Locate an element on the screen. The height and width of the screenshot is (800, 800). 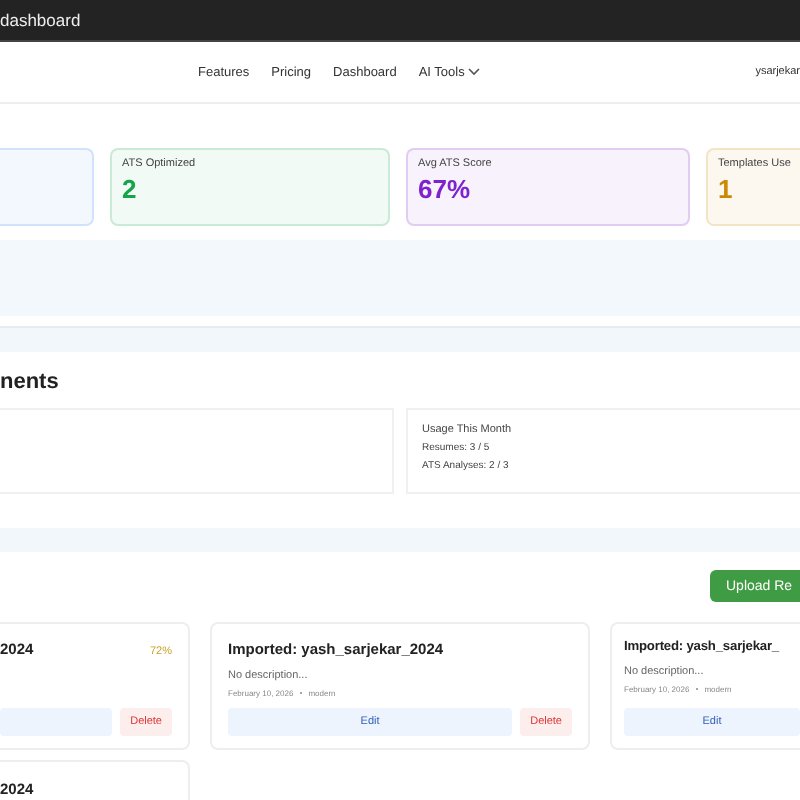
stat-value: 2 is located at coordinates (130, 189).